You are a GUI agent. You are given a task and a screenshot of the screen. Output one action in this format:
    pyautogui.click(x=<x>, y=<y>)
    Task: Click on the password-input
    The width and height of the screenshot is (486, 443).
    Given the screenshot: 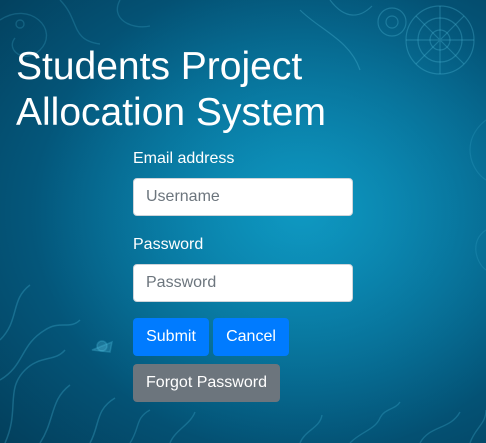 What is the action you would take?
    pyautogui.click(x=243, y=283)
    